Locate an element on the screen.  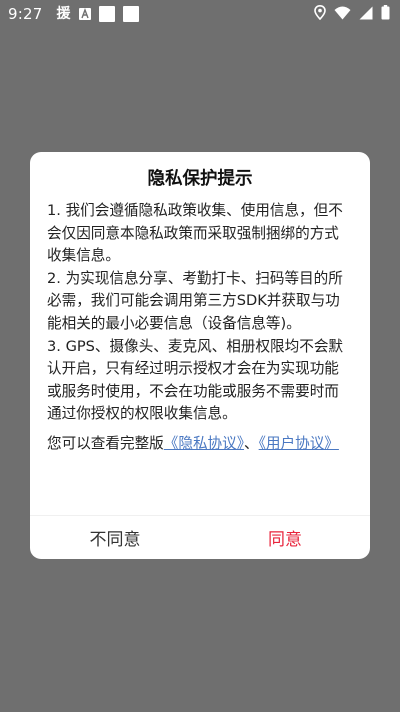
user-agreement-link: 《用户协议》 is located at coordinates (299, 443).